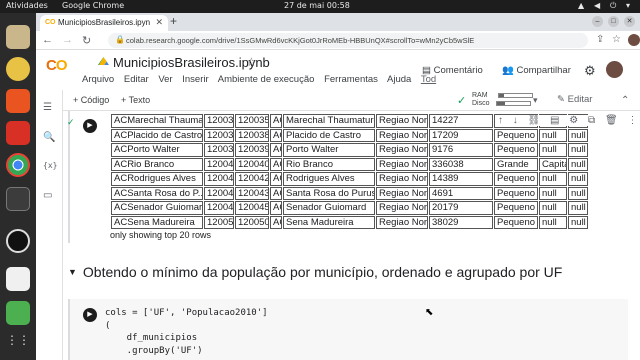  What do you see at coordinates (554, 120) in the screenshot?
I see `comment-icon: ▤` at bounding box center [554, 120].